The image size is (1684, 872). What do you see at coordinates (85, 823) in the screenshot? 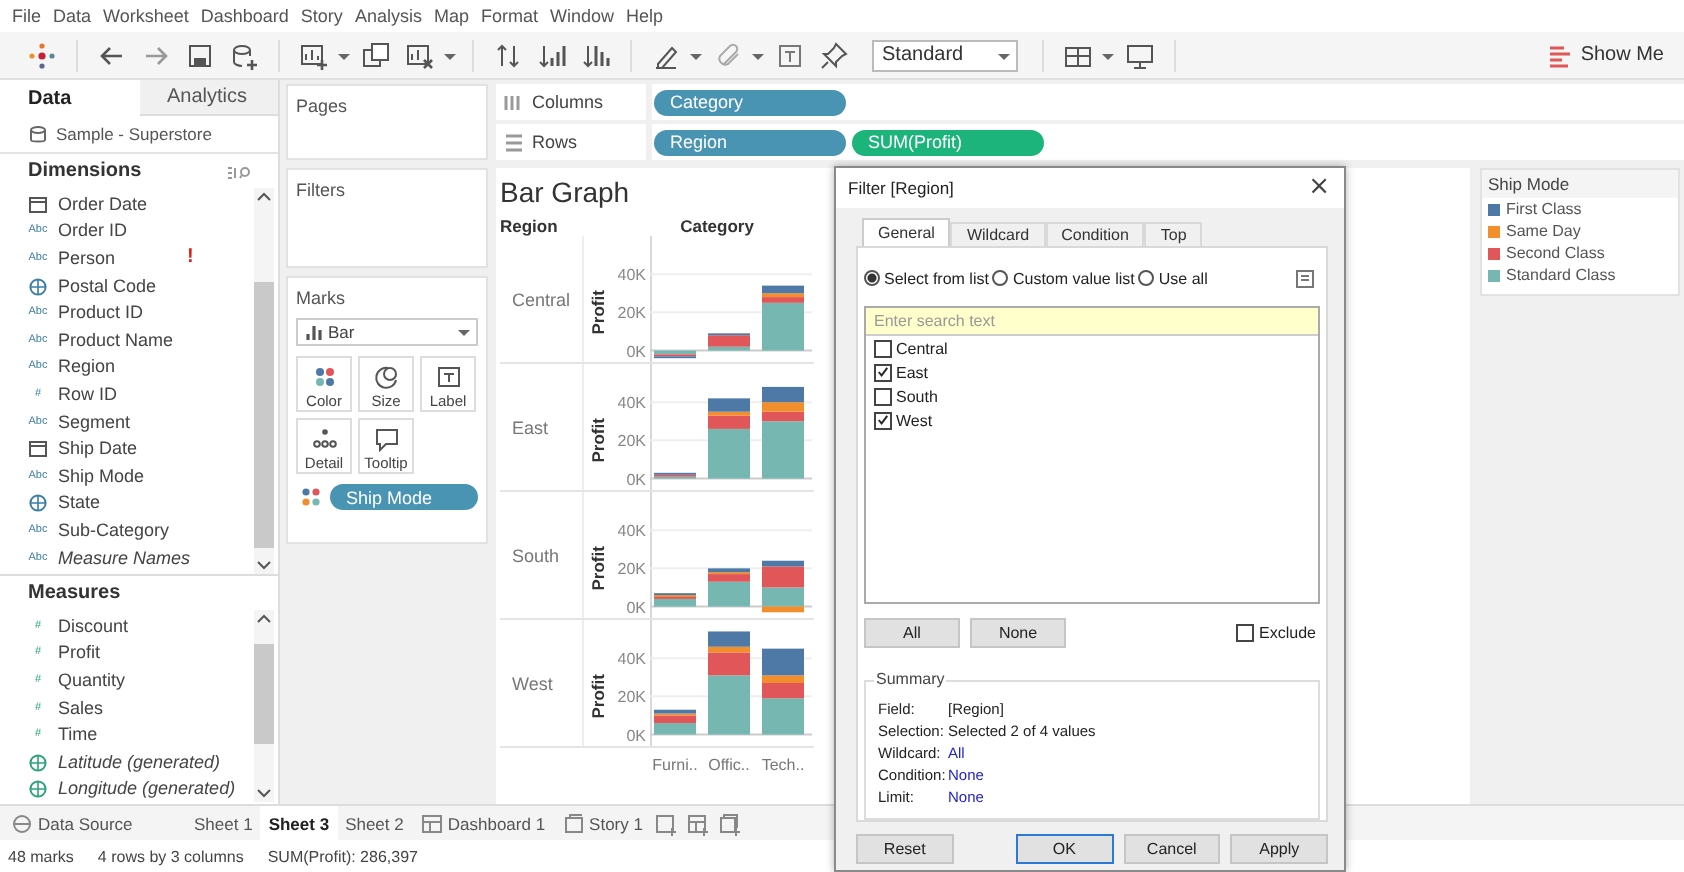
I see `sheet-tab: Data Source` at bounding box center [85, 823].